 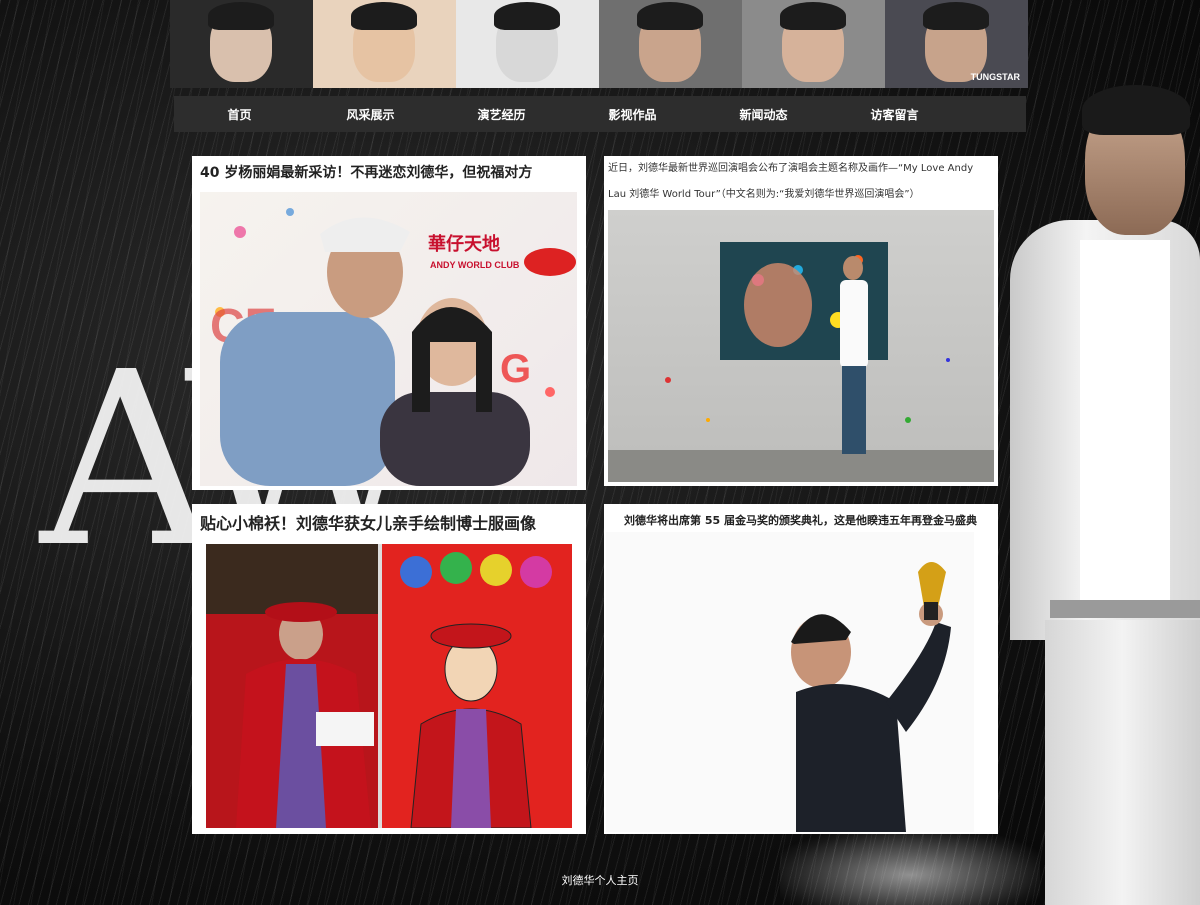 What do you see at coordinates (515, 369) in the screenshot?
I see `svg-text: G` at bounding box center [515, 369].